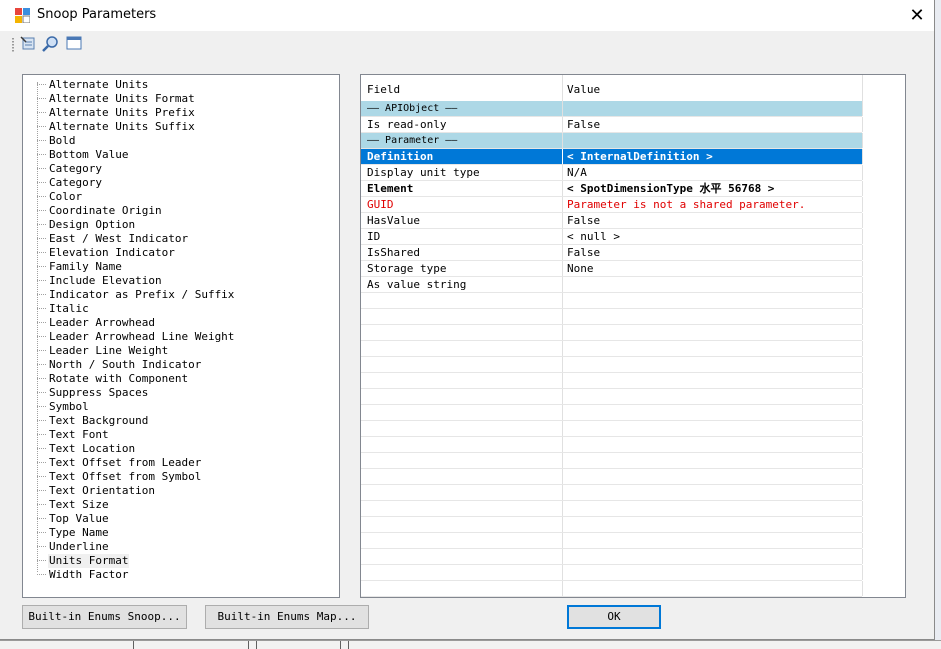 This screenshot has height=649, width=941. What do you see at coordinates (113, 379) in the screenshot?
I see `tree-item: Rotate with Component` at bounding box center [113, 379].